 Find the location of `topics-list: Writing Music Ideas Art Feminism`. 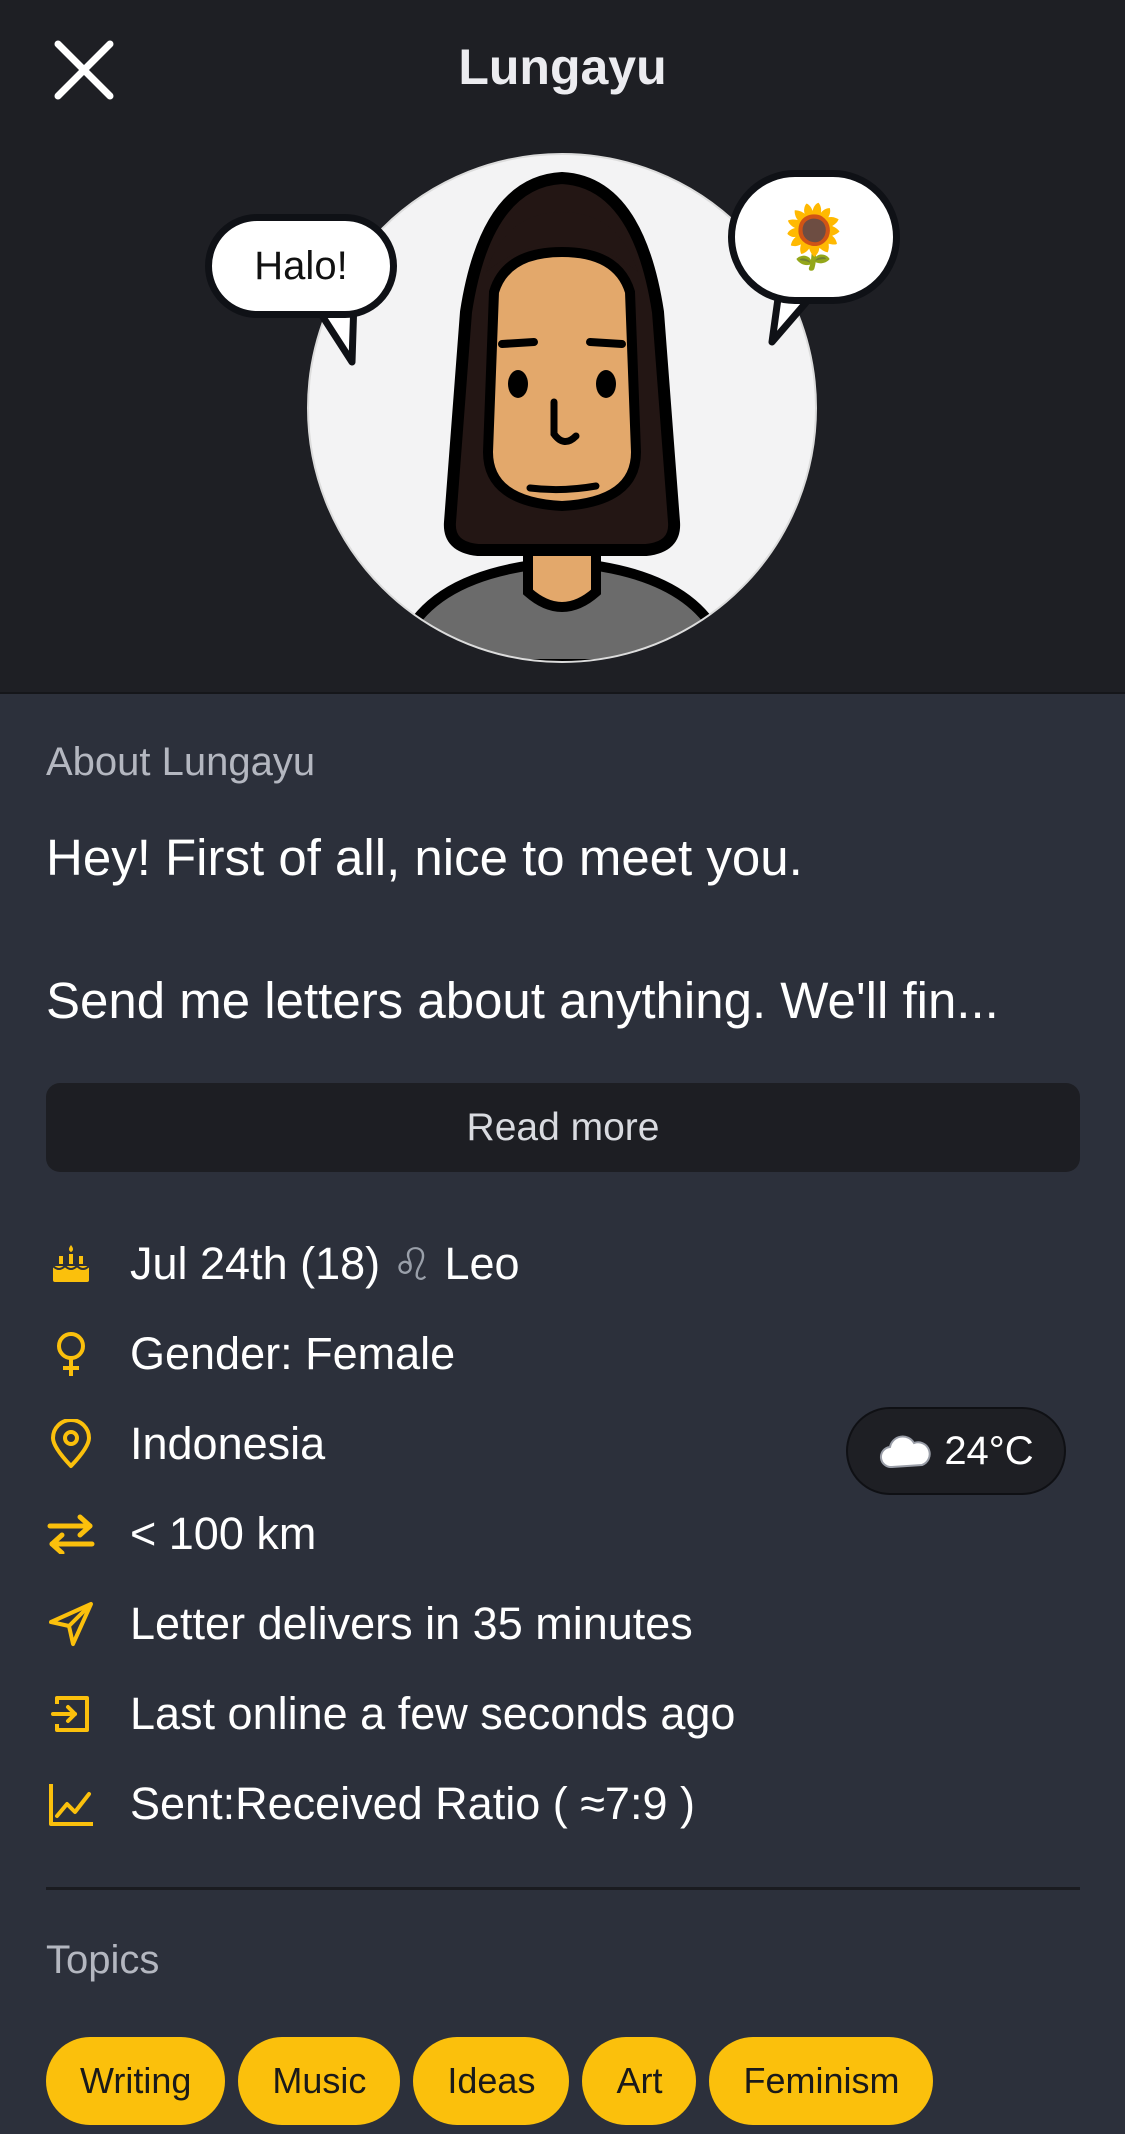

topics-list: Writing Music Ideas Art Feminism is located at coordinates (490, 2081).